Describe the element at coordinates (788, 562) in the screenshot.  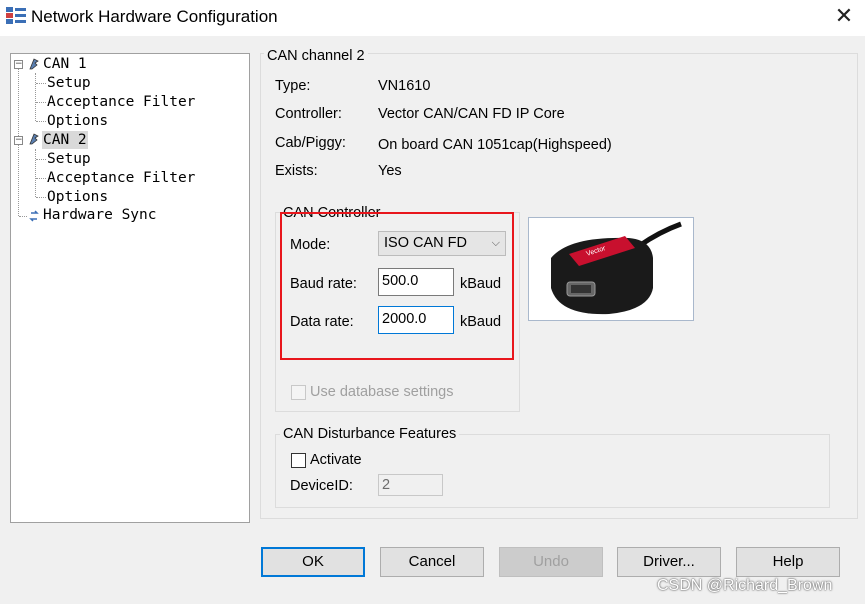
I see `help-button: Help` at that location.